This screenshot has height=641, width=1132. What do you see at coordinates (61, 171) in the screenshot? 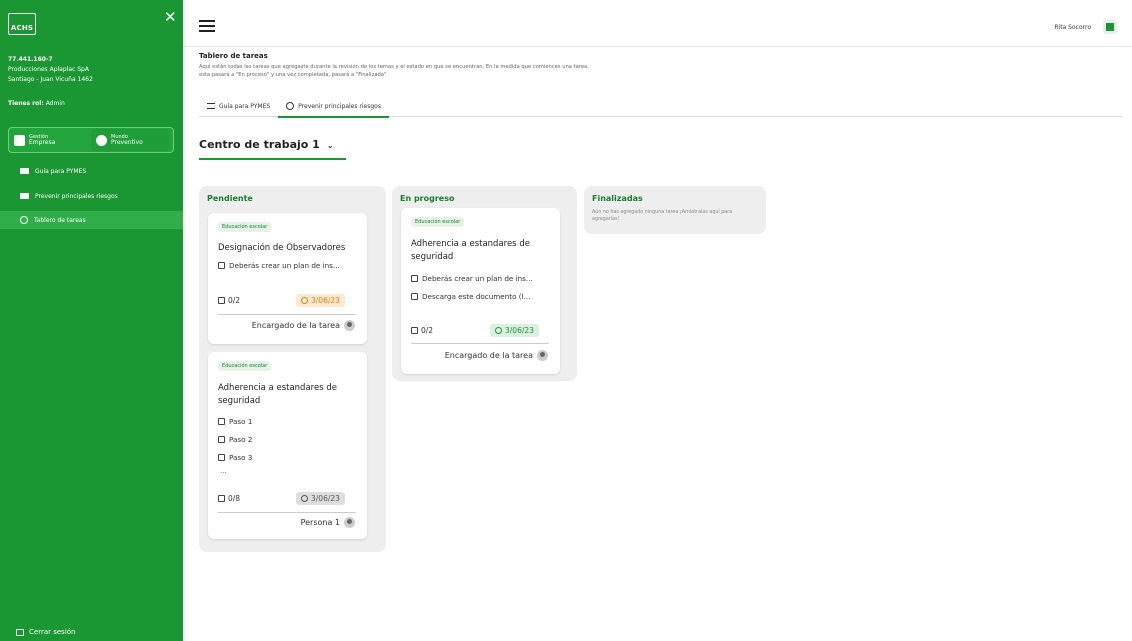
I see `sidebar-item-label: Guía para PYMES` at bounding box center [61, 171].